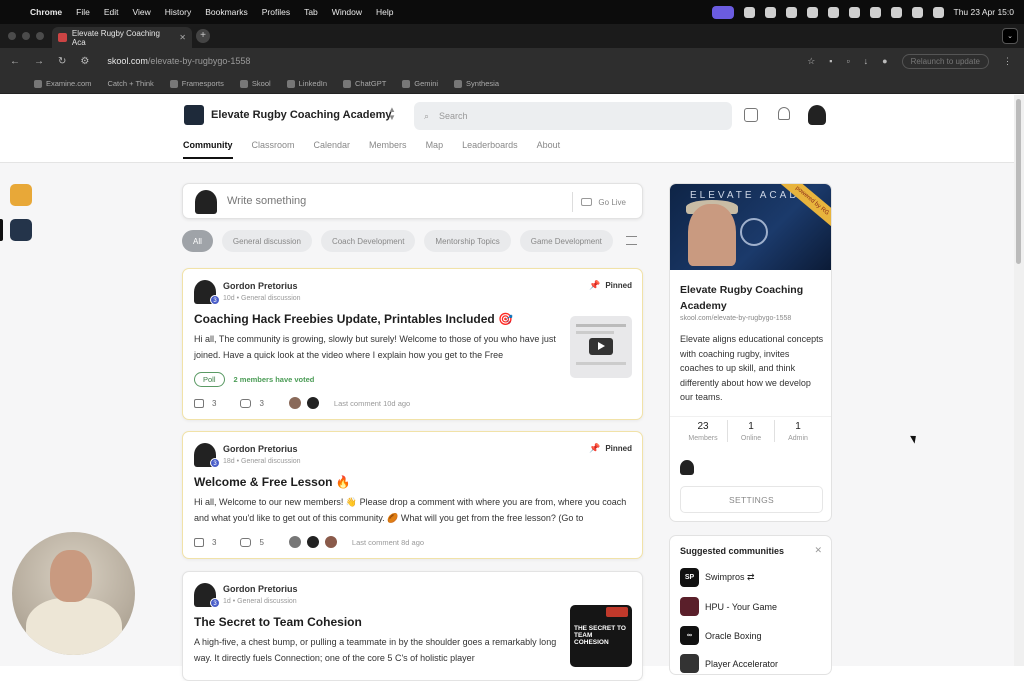  What do you see at coordinates (197, 241) in the screenshot?
I see `filter-all: All` at bounding box center [197, 241].